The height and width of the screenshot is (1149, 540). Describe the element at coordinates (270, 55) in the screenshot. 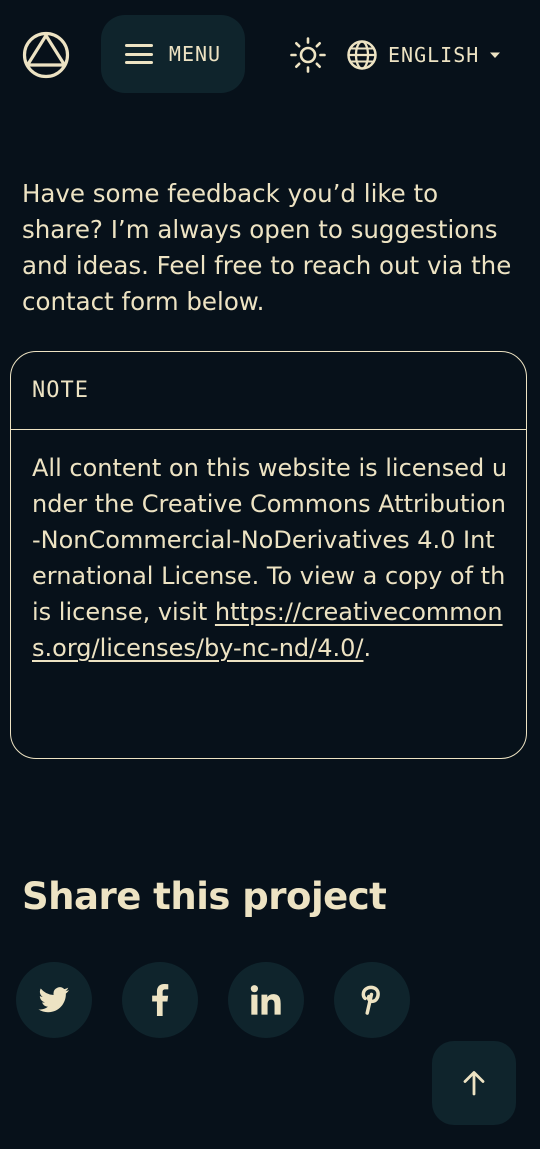

I see `site-header: MENU ENGLISH` at that location.